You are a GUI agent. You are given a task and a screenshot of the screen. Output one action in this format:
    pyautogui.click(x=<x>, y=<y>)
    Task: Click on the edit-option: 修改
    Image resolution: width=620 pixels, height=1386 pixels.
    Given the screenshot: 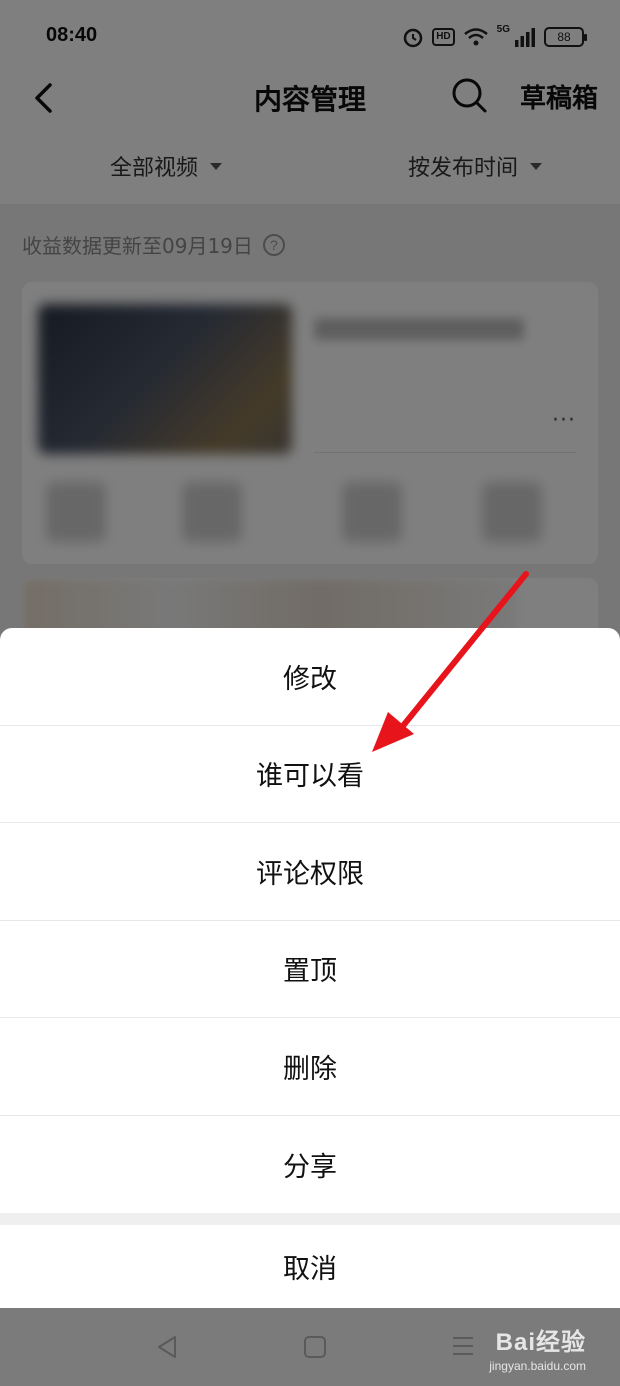 What is the action you would take?
    pyautogui.click(x=310, y=677)
    